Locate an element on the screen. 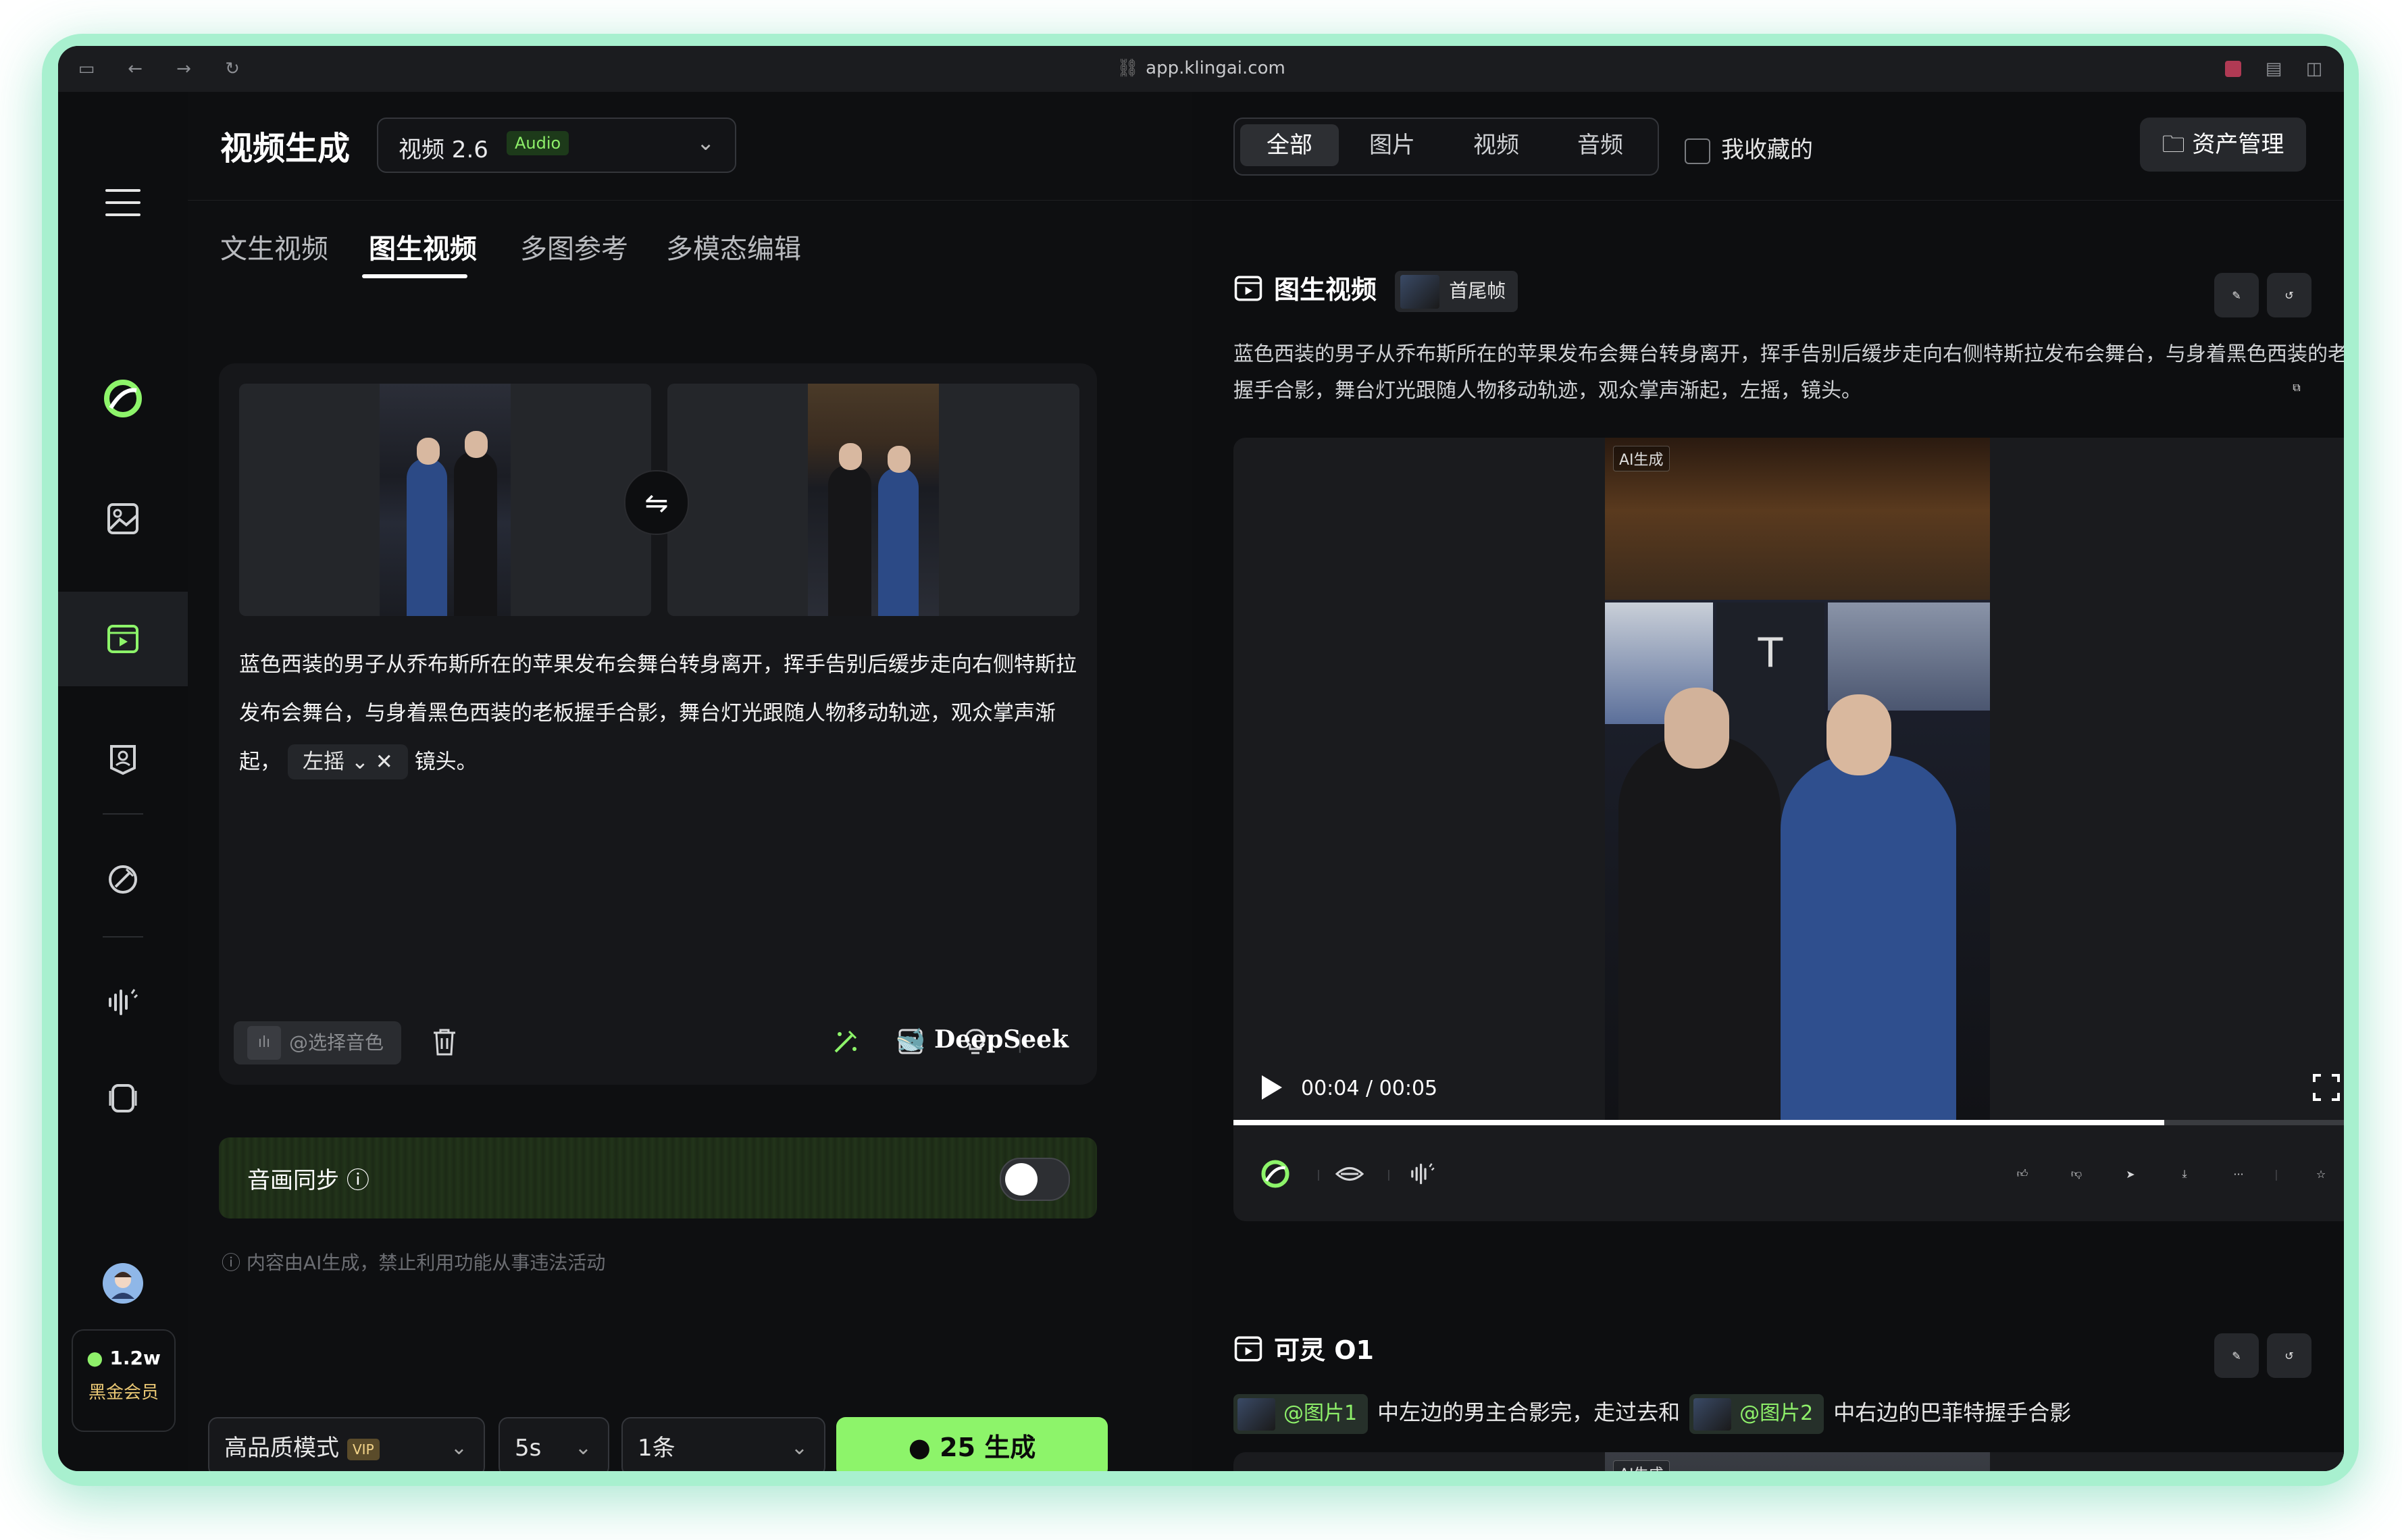  tab-multimodal-edit: 多模态编辑 is located at coordinates (733, 246).